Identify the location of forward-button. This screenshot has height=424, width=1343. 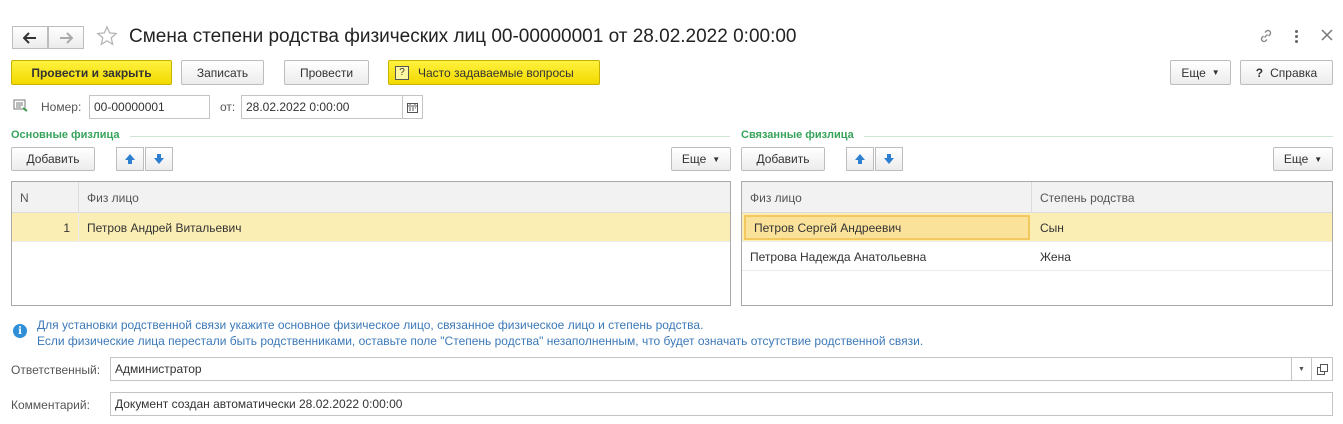
(66, 37).